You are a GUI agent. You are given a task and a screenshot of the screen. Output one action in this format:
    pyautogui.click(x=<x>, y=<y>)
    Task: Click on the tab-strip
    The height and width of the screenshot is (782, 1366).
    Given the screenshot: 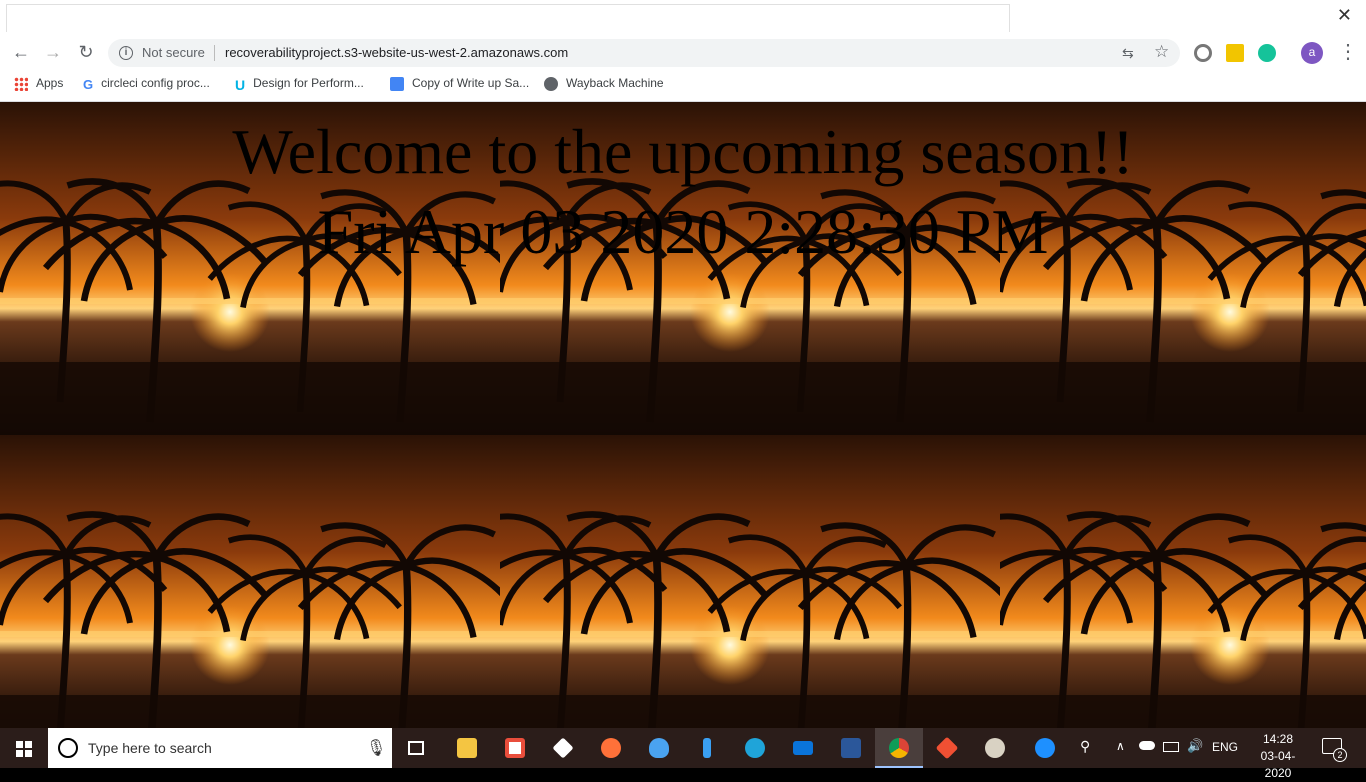 What is the action you would take?
    pyautogui.click(x=508, y=18)
    